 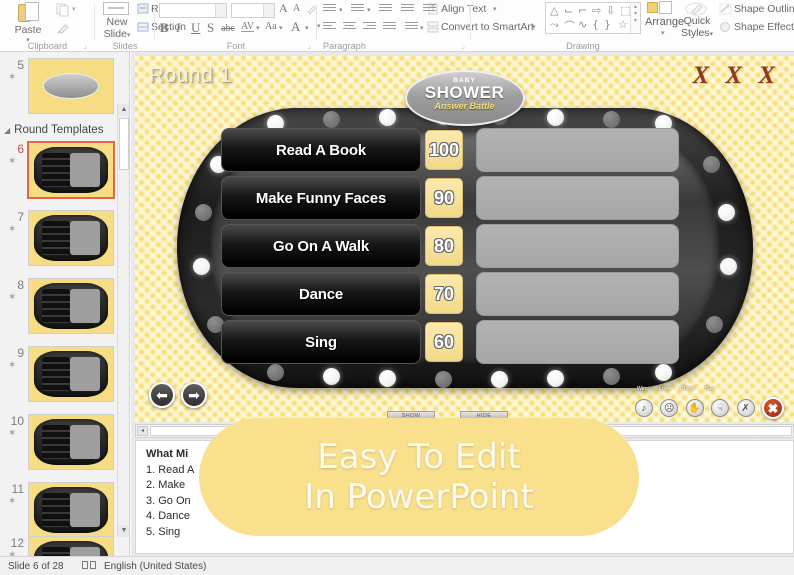 What do you see at coordinates (321, 150) in the screenshot?
I see `answer-text: Read A Book` at bounding box center [321, 150].